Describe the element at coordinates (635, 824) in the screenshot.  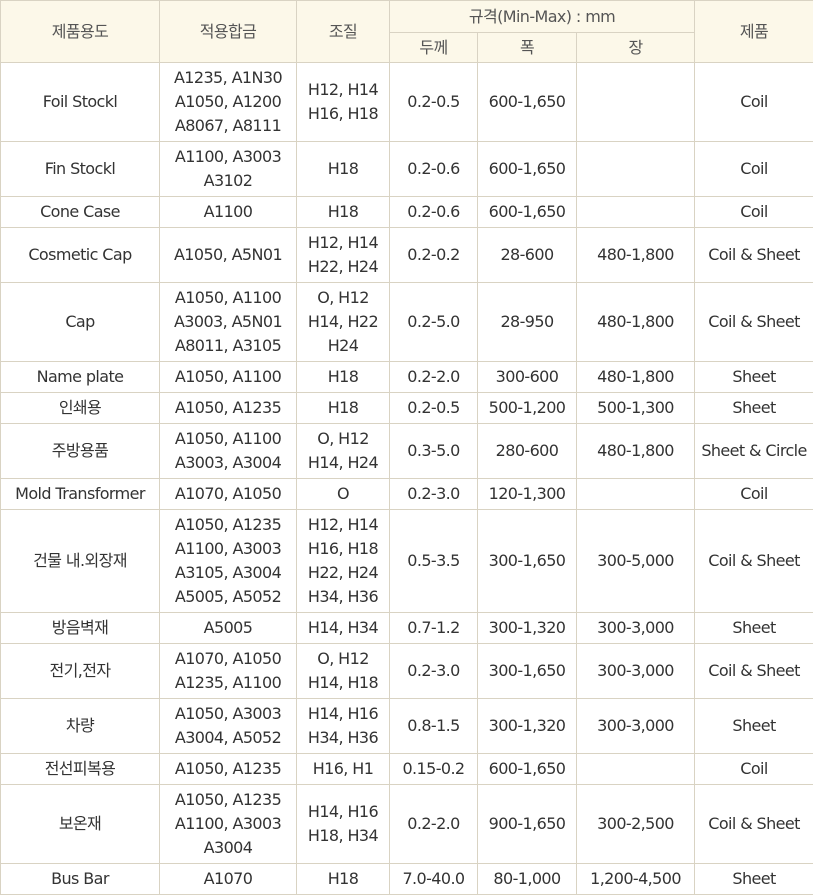
I see `cell-length: 300-2,500` at that location.